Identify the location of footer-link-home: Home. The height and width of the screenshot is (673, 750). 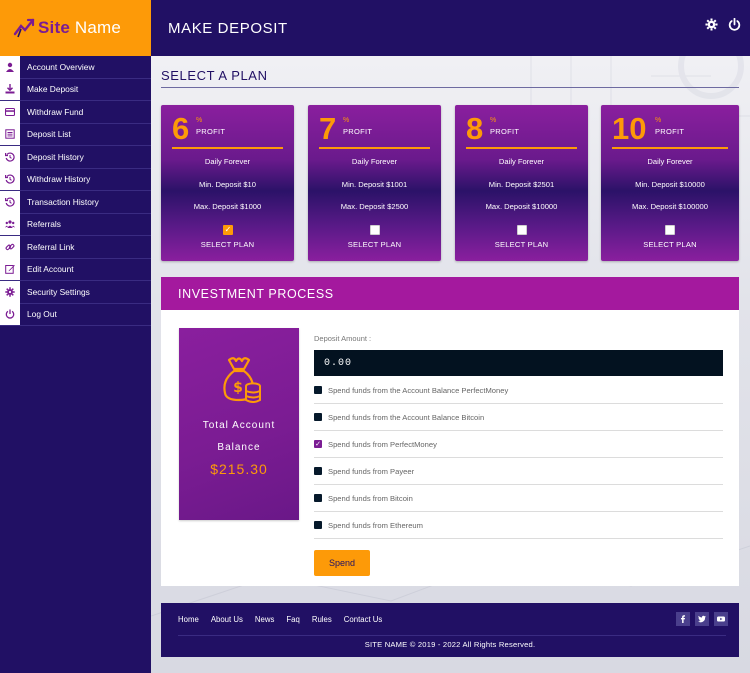
(188, 619).